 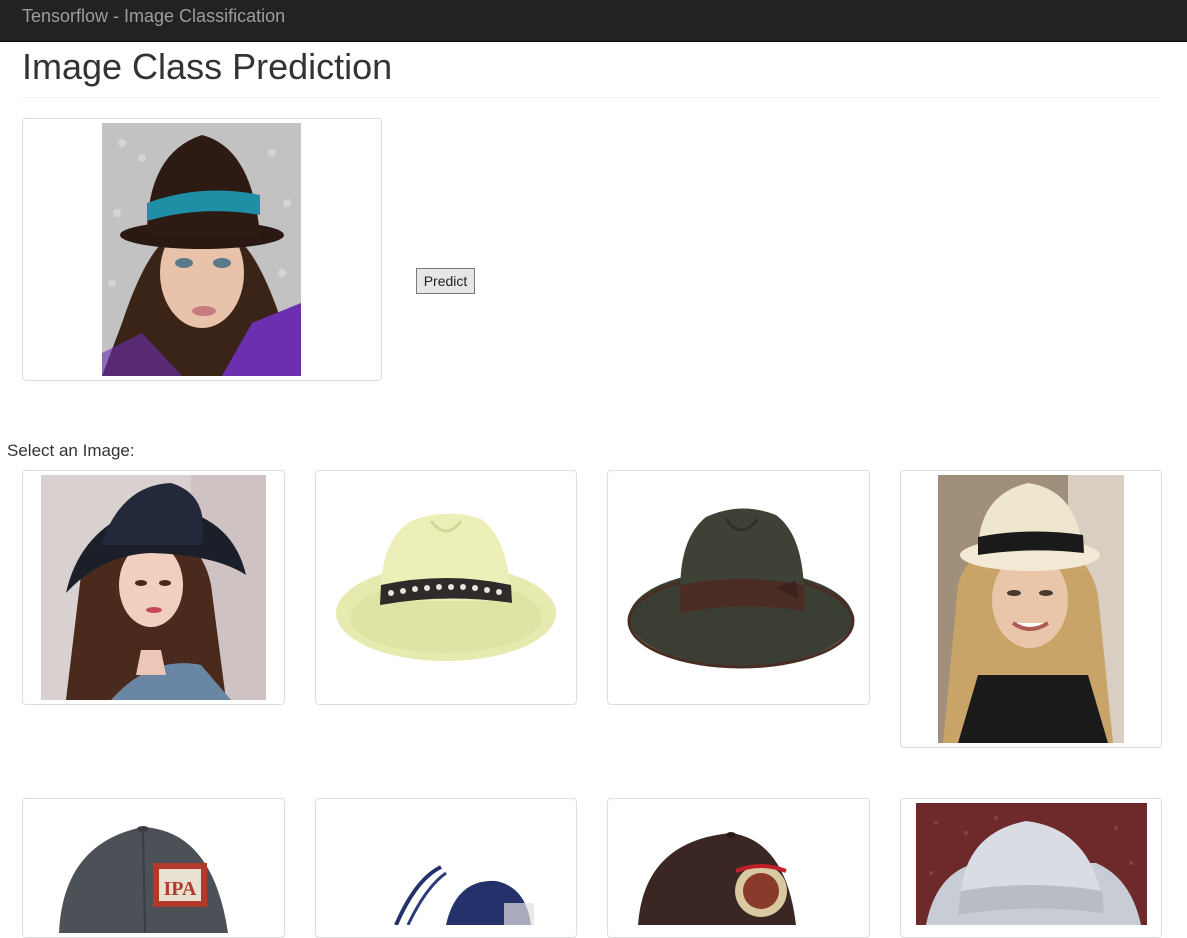 I want to click on light-yellow-fedora-image, so click(x=446, y=587).